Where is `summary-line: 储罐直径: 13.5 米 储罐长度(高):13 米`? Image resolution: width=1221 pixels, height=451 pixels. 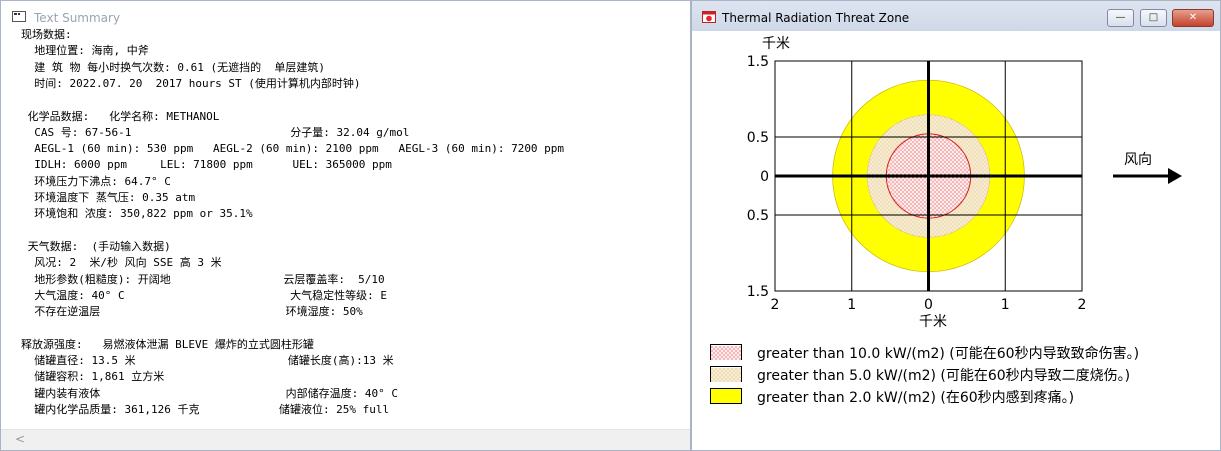 summary-line: 储罐直径: 13.5 米 储罐长度(高):13 米 is located at coordinates (207, 360).